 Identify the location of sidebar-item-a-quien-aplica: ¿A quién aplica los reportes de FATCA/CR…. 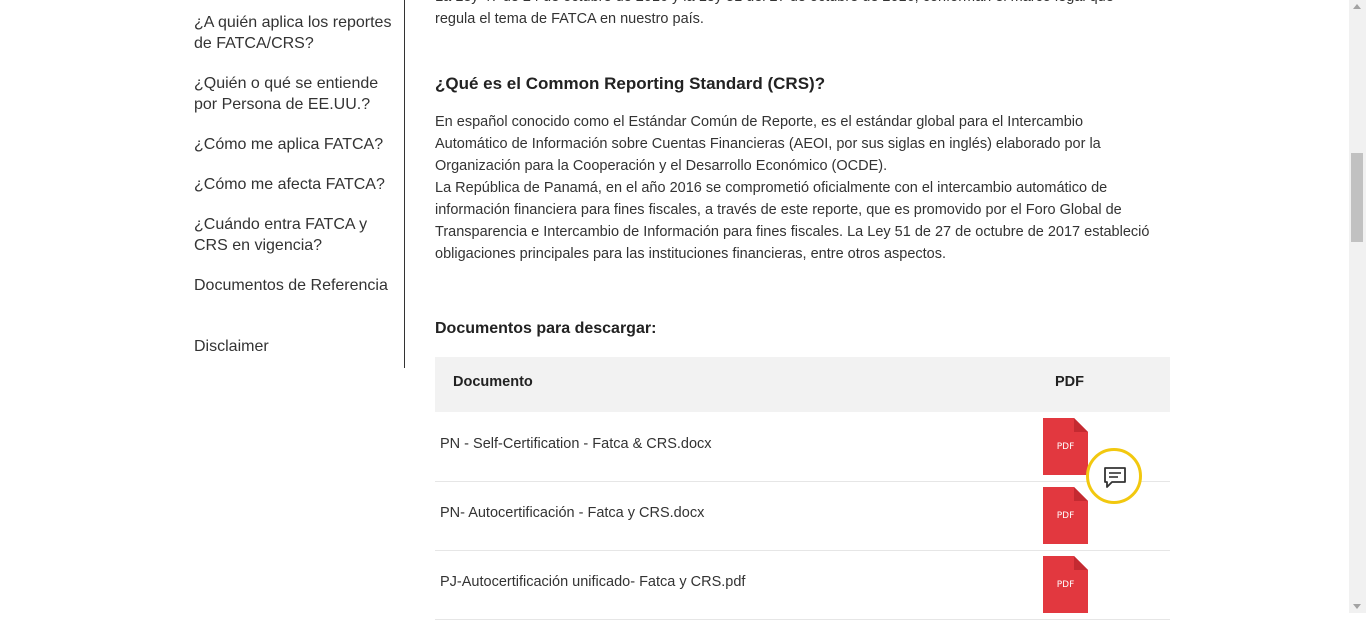
(294, 33).